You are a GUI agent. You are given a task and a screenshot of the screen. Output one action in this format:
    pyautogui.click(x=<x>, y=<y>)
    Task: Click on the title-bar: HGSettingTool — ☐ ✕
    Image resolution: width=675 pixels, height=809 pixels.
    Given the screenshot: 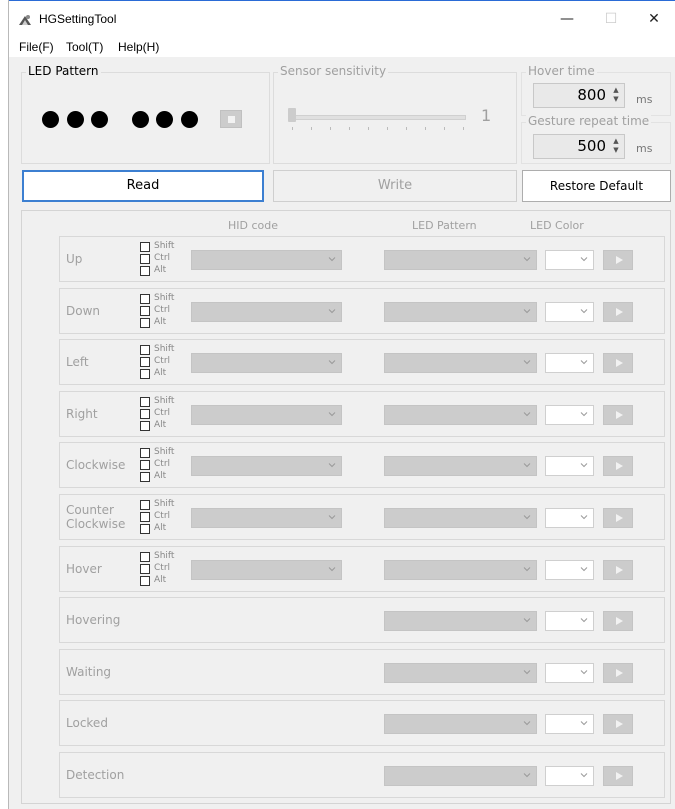 What is the action you would take?
    pyautogui.click(x=342, y=19)
    